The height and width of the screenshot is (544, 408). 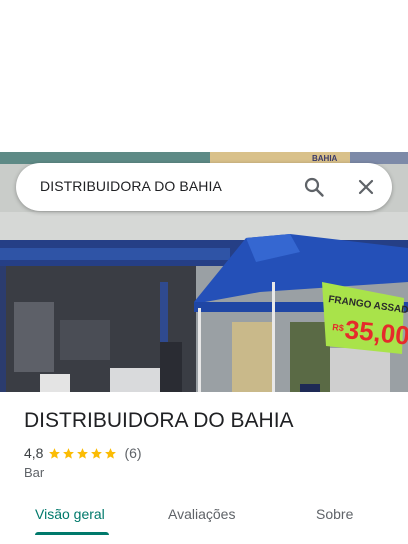 I want to click on search-bar: DISTRIBUIDORA DO BAHIA, so click(x=204, y=187).